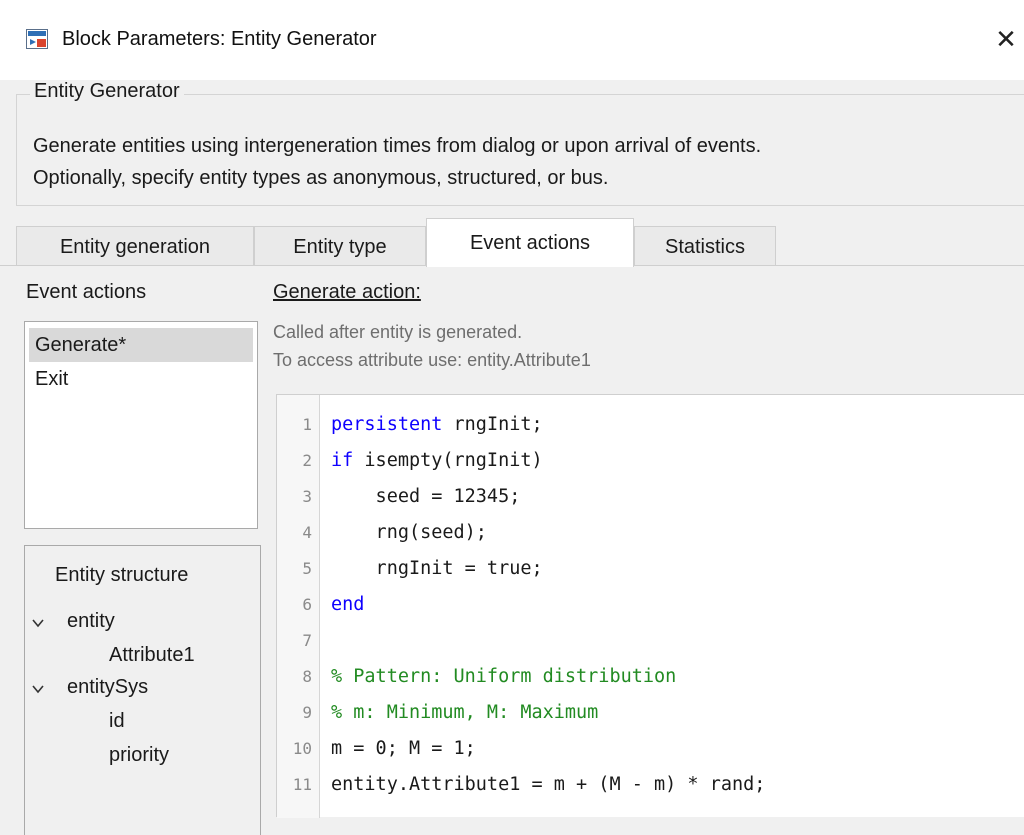  What do you see at coordinates (409, 532) in the screenshot?
I see `code-text: rng(seed);` at bounding box center [409, 532].